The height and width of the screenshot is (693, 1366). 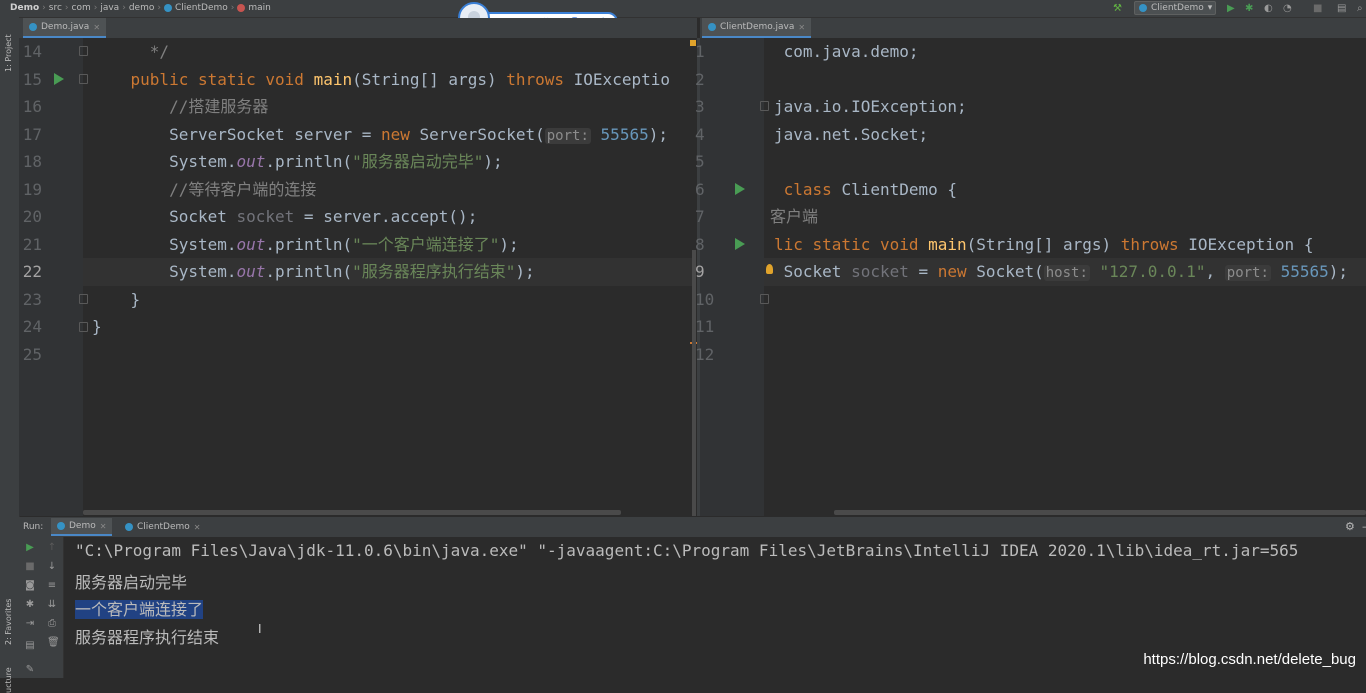 What do you see at coordinates (30, 605) in the screenshot?
I see `settings-icon: ✱` at bounding box center [30, 605].